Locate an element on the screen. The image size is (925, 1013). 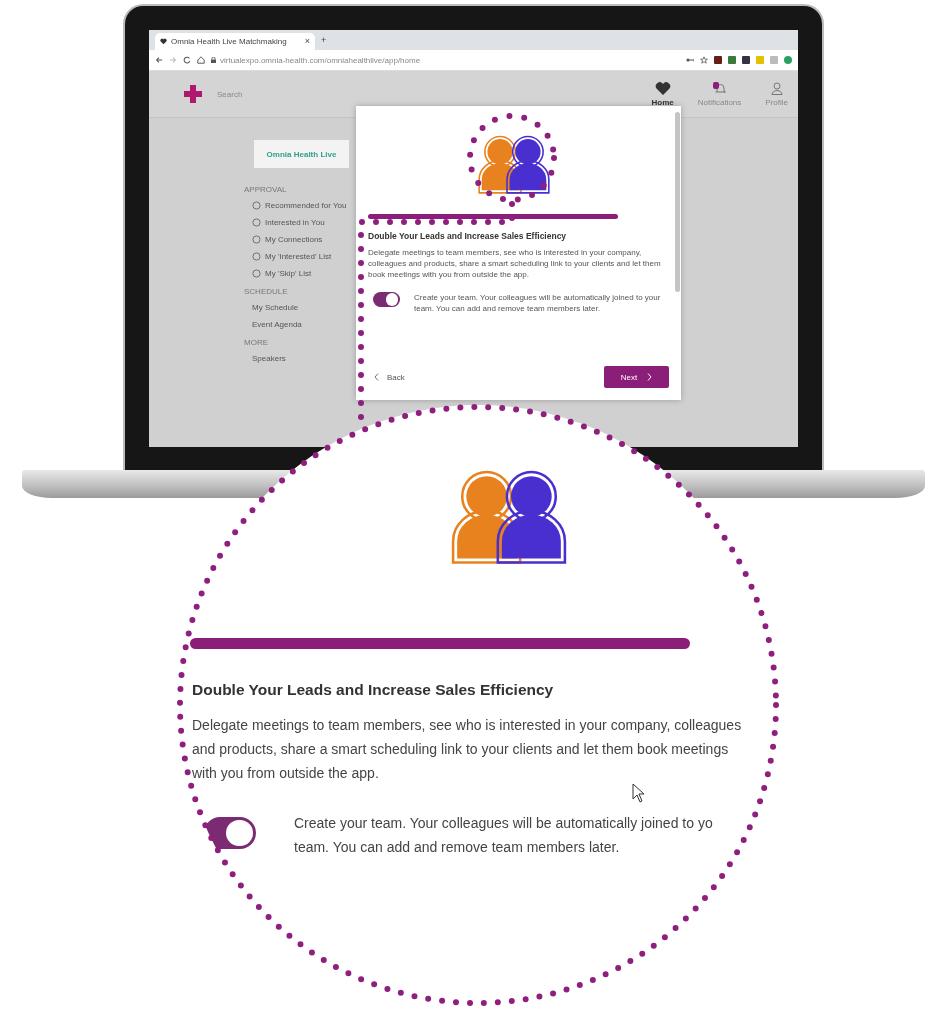
sidebar-item: My 'Interested' List is located at coordinates (304, 256).